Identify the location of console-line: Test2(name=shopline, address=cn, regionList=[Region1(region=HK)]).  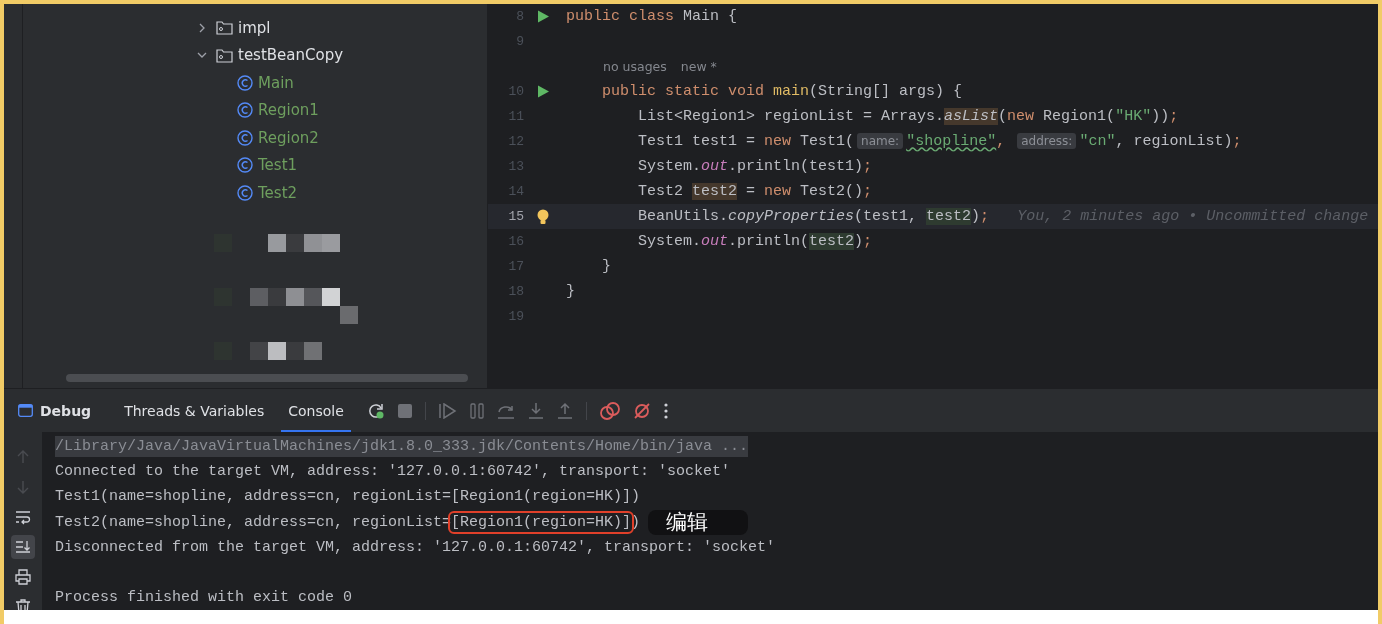
(348, 522).